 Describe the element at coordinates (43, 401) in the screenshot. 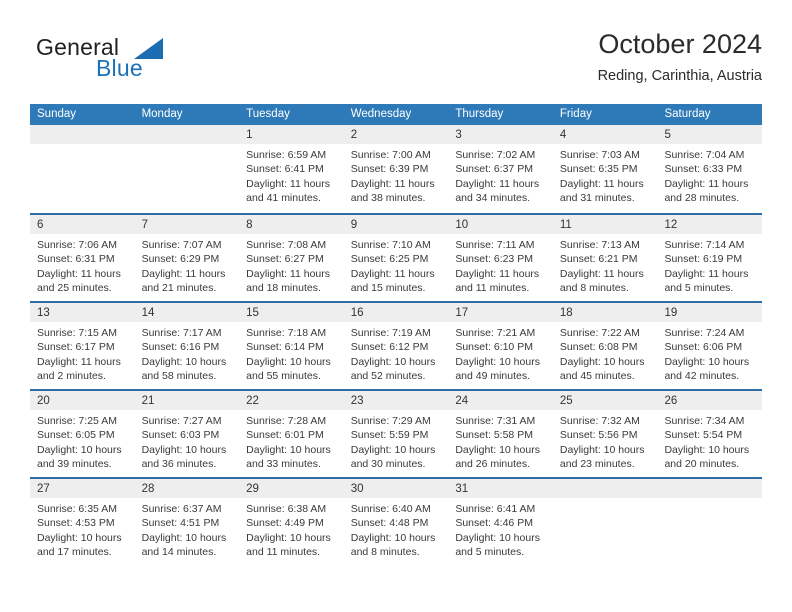

I see `day-number: 20` at that location.